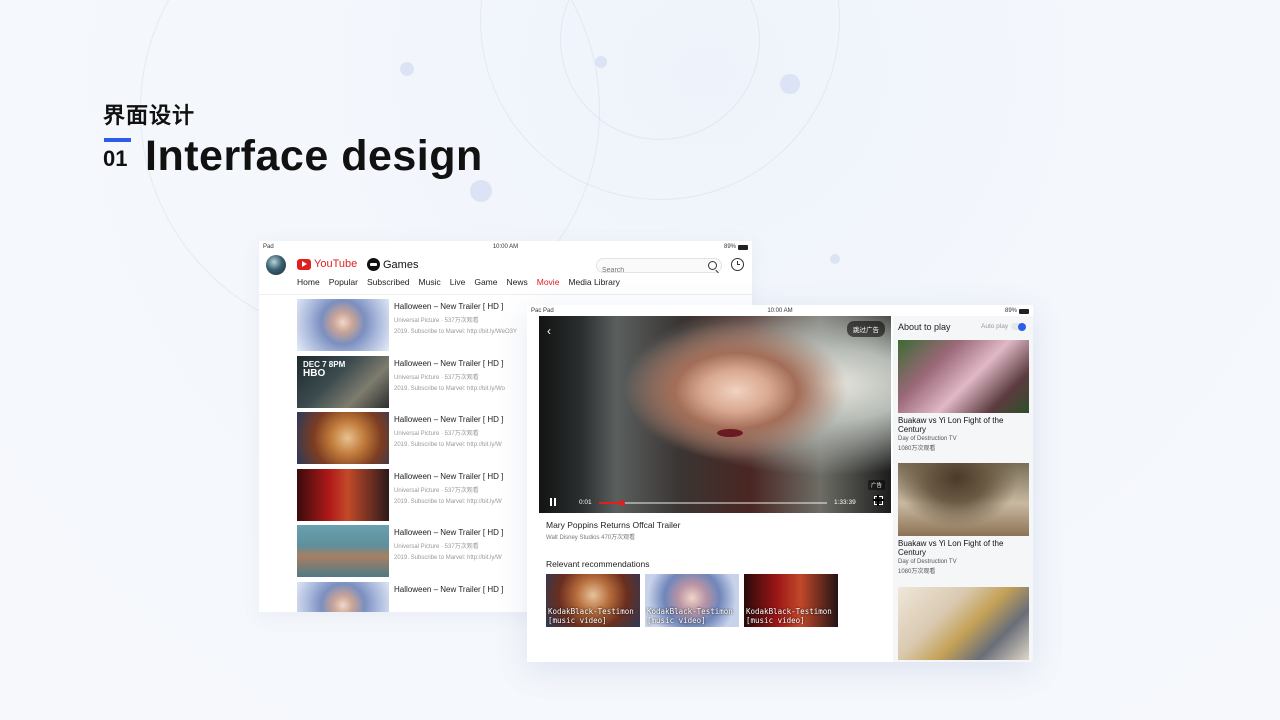 The width and height of the screenshot is (1280, 720). What do you see at coordinates (343, 282) in the screenshot?
I see `nav-popular: Popular` at bounding box center [343, 282].